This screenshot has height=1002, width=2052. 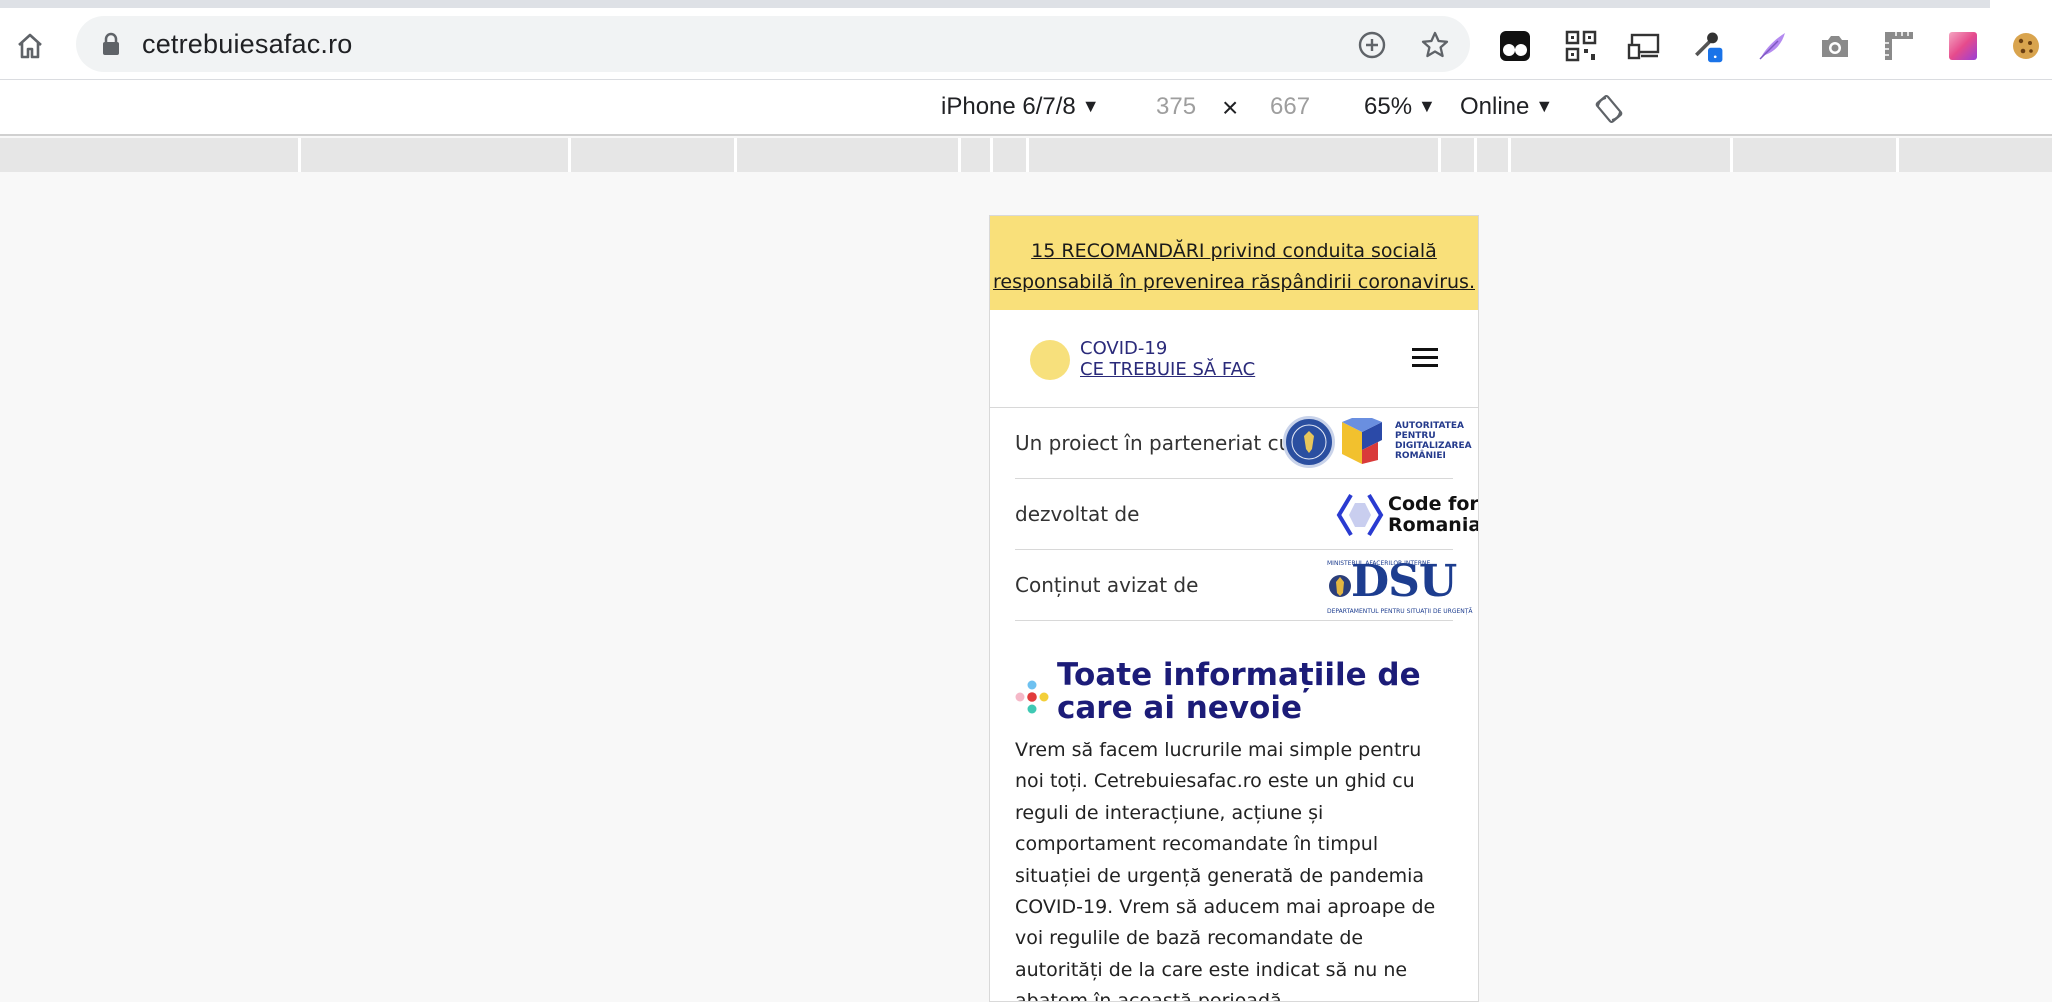 What do you see at coordinates (1360, 515) in the screenshot?
I see `code-for-romania-icon` at bounding box center [1360, 515].